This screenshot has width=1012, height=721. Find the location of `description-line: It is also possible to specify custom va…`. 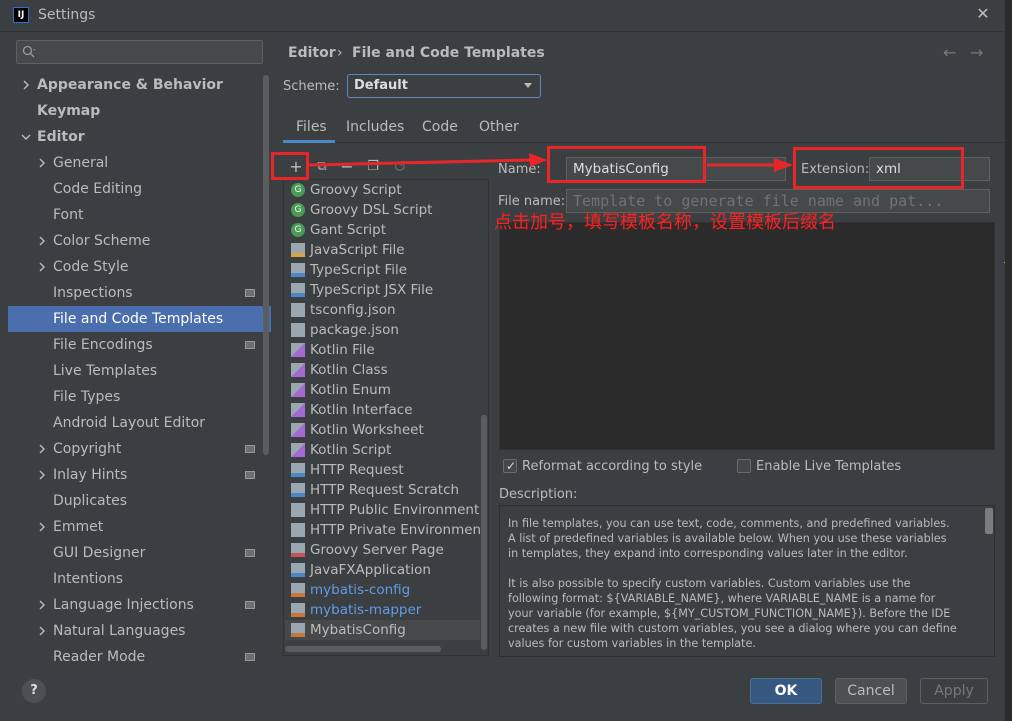

description-line: It is also possible to specify custom va… is located at coordinates (709, 583).